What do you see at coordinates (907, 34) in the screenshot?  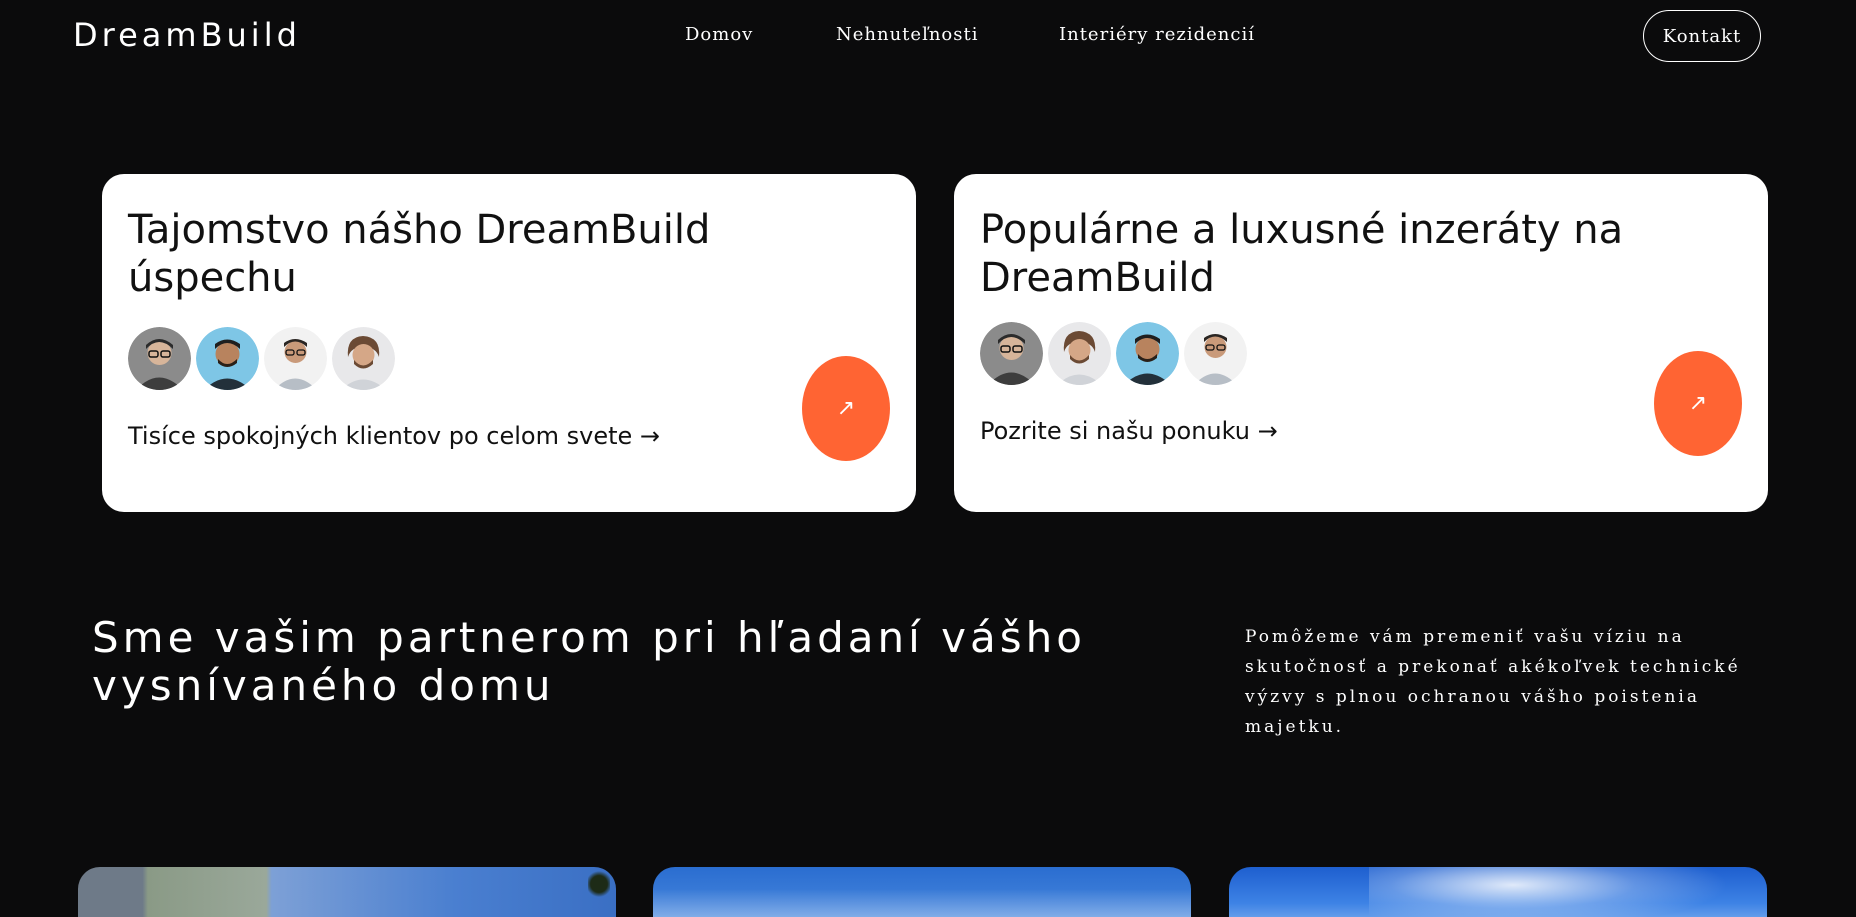 I see `nav-link-properties: Nehnuteľnosti` at bounding box center [907, 34].